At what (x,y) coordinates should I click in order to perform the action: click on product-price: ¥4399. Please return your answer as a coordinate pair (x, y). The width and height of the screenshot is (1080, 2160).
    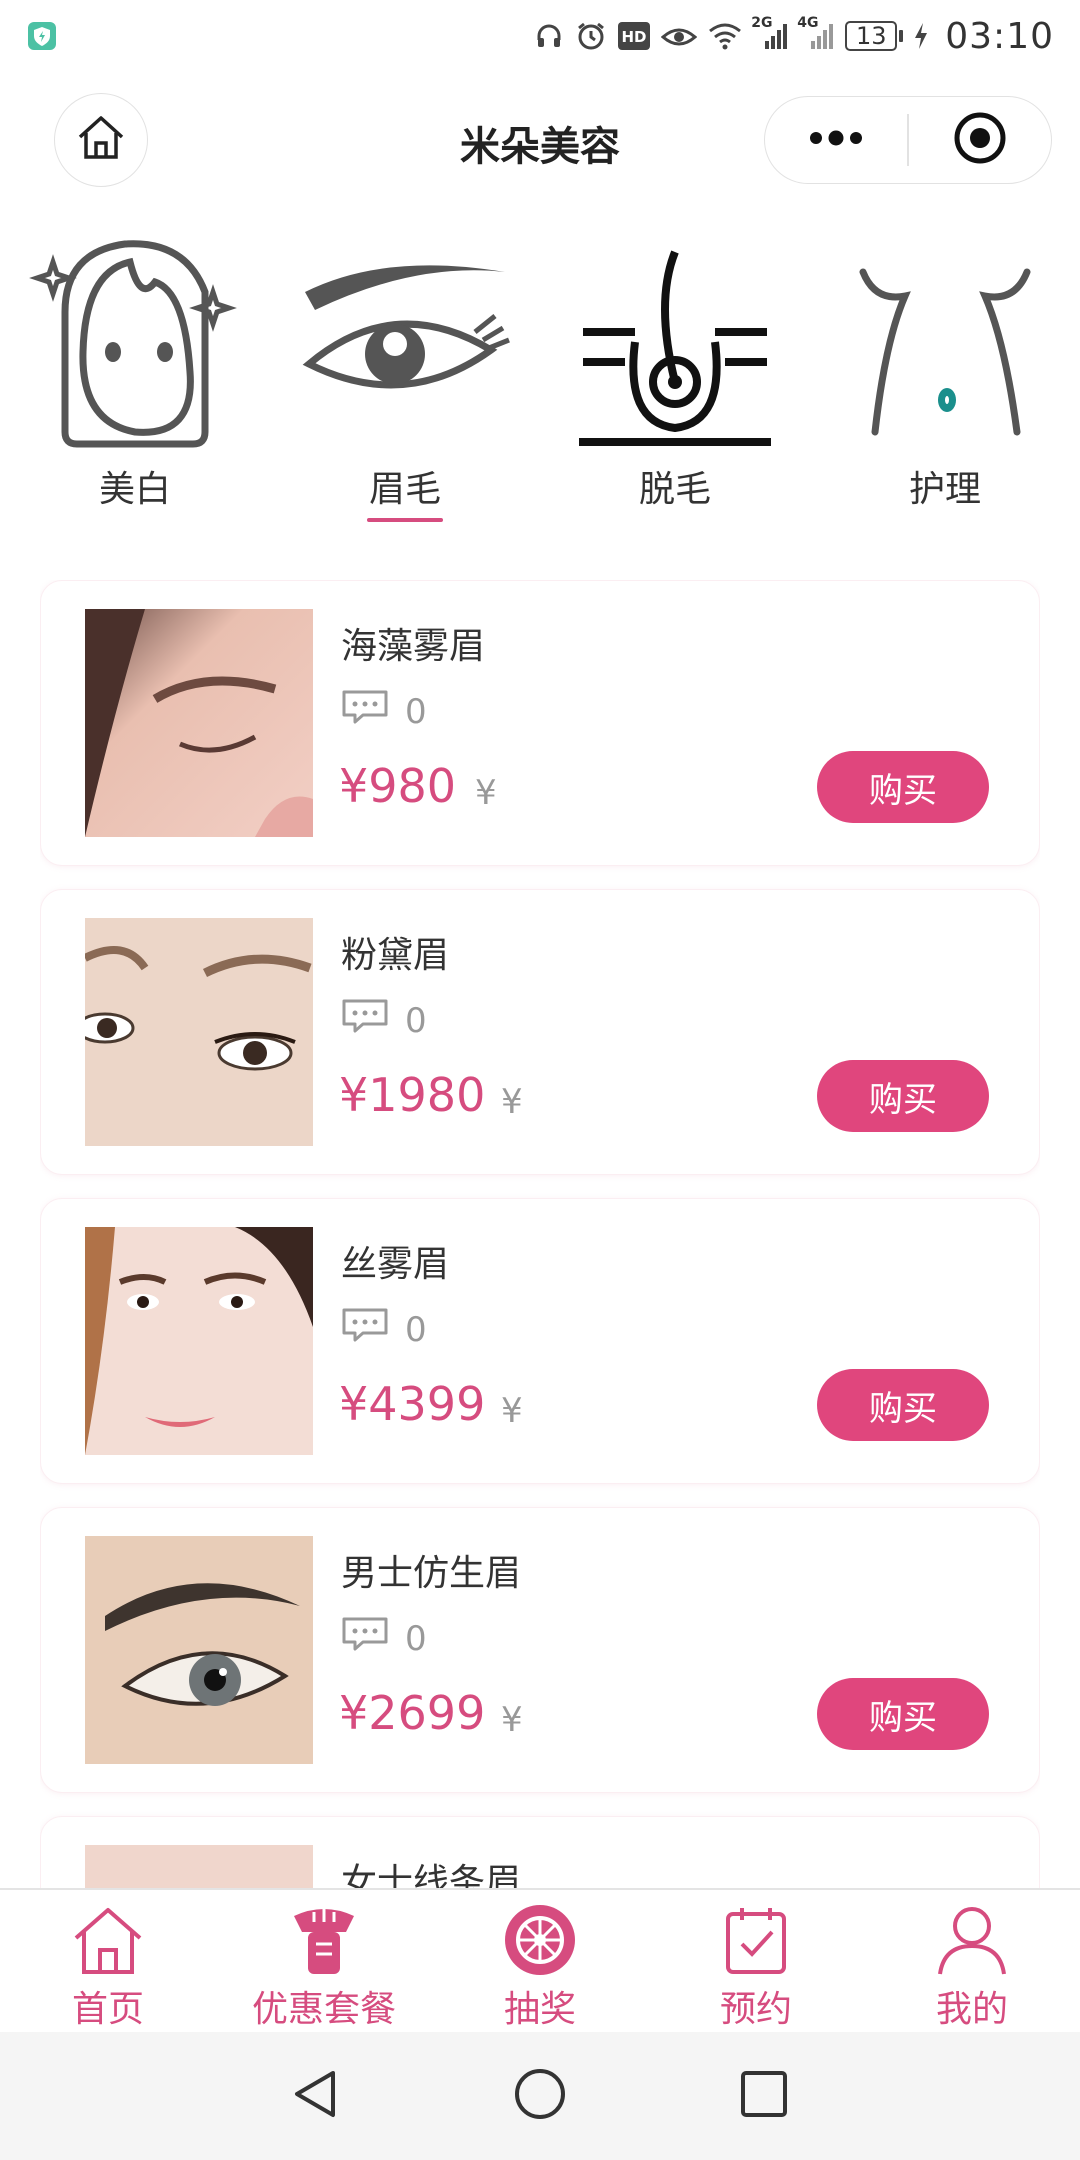
    Looking at the image, I should click on (412, 1404).